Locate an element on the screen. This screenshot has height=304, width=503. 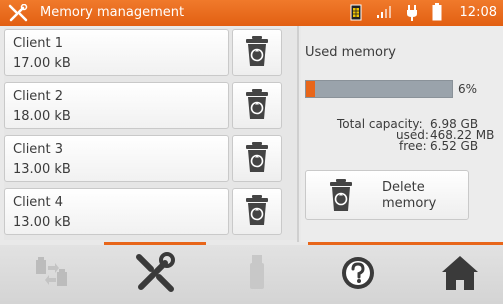
client-name: Client 1 is located at coordinates (38, 43).